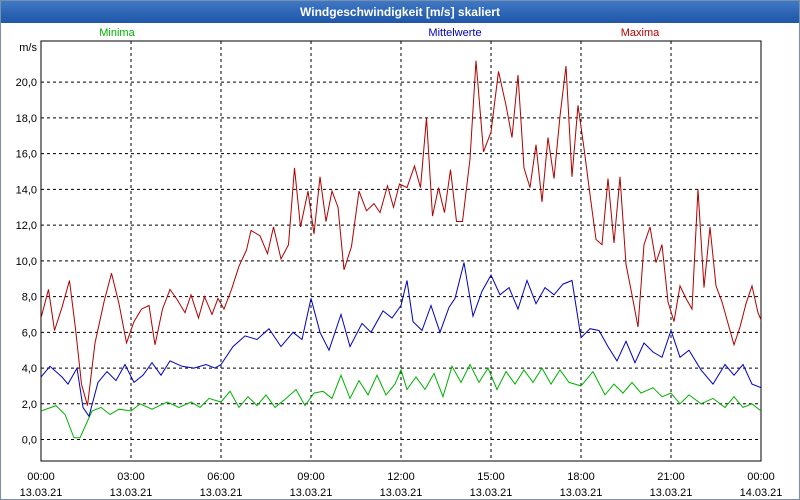 The height and width of the screenshot is (500, 800). What do you see at coordinates (29, 405) in the screenshot?
I see `y-tick-label: 2,0` at bounding box center [29, 405].